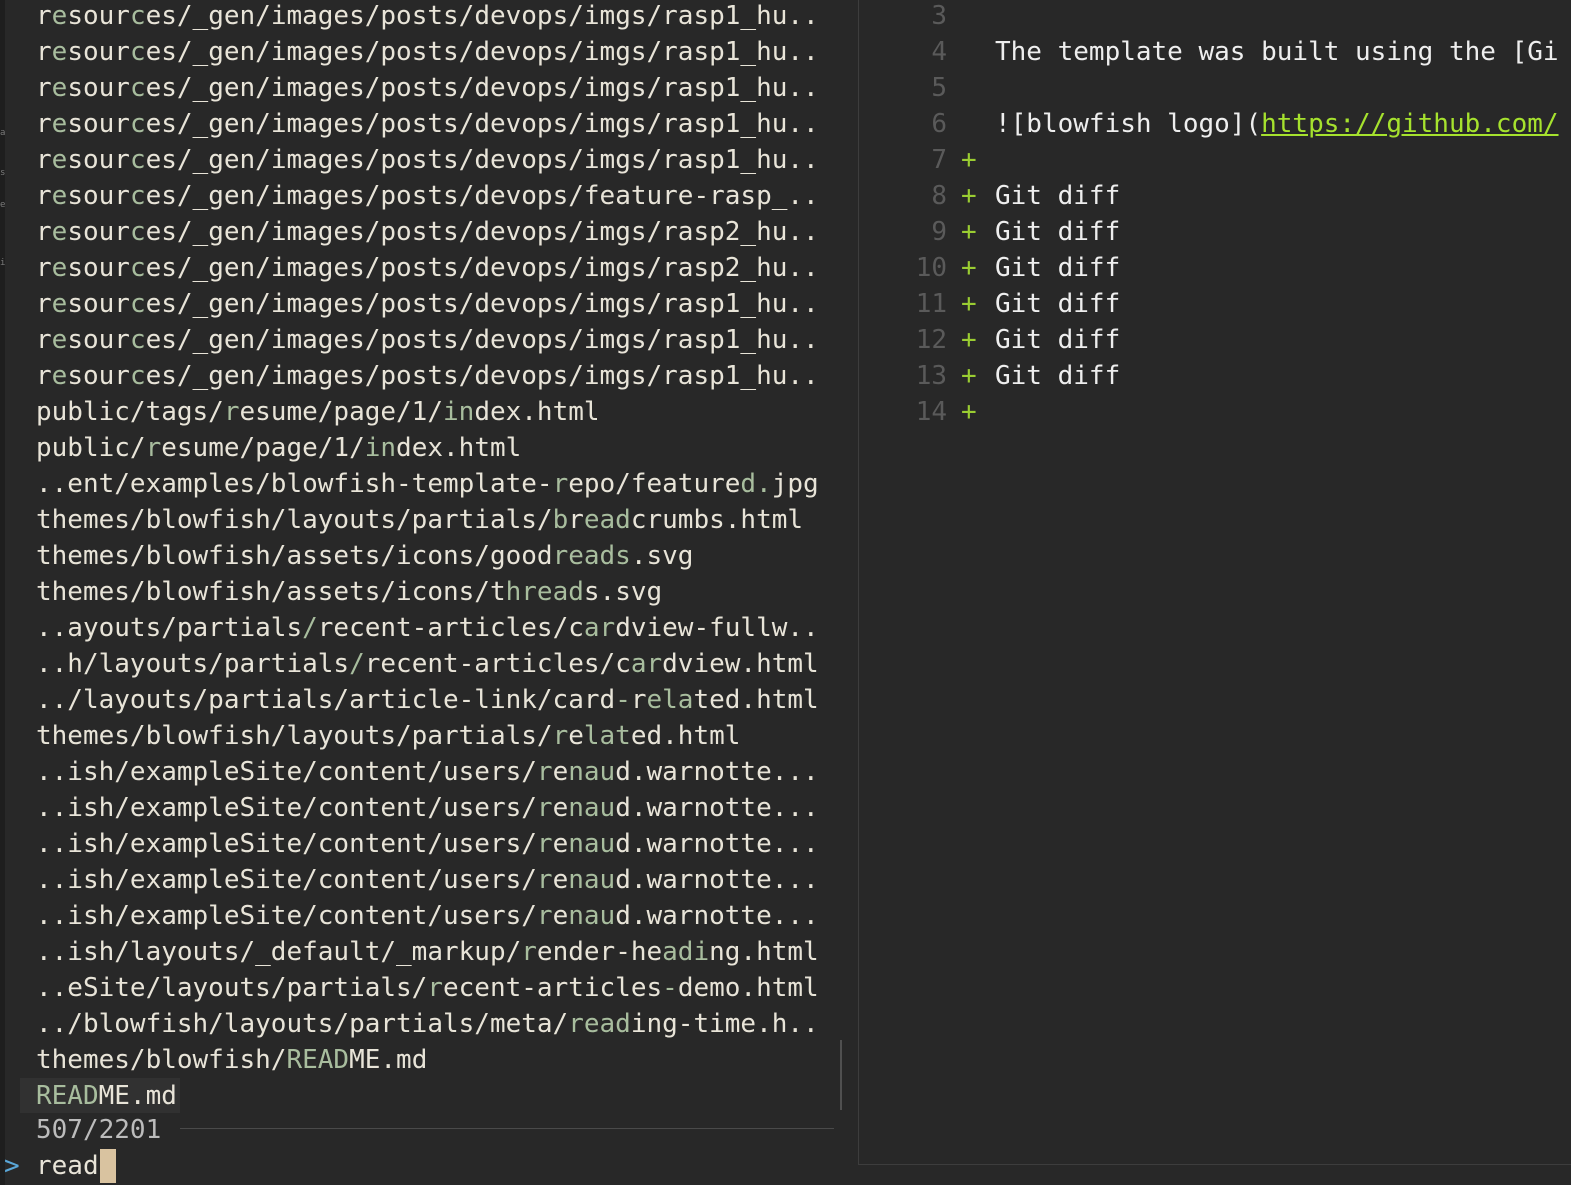 The image size is (1571, 1185). Describe the element at coordinates (99, 1130) in the screenshot. I see `match-count: 507/2201` at that location.